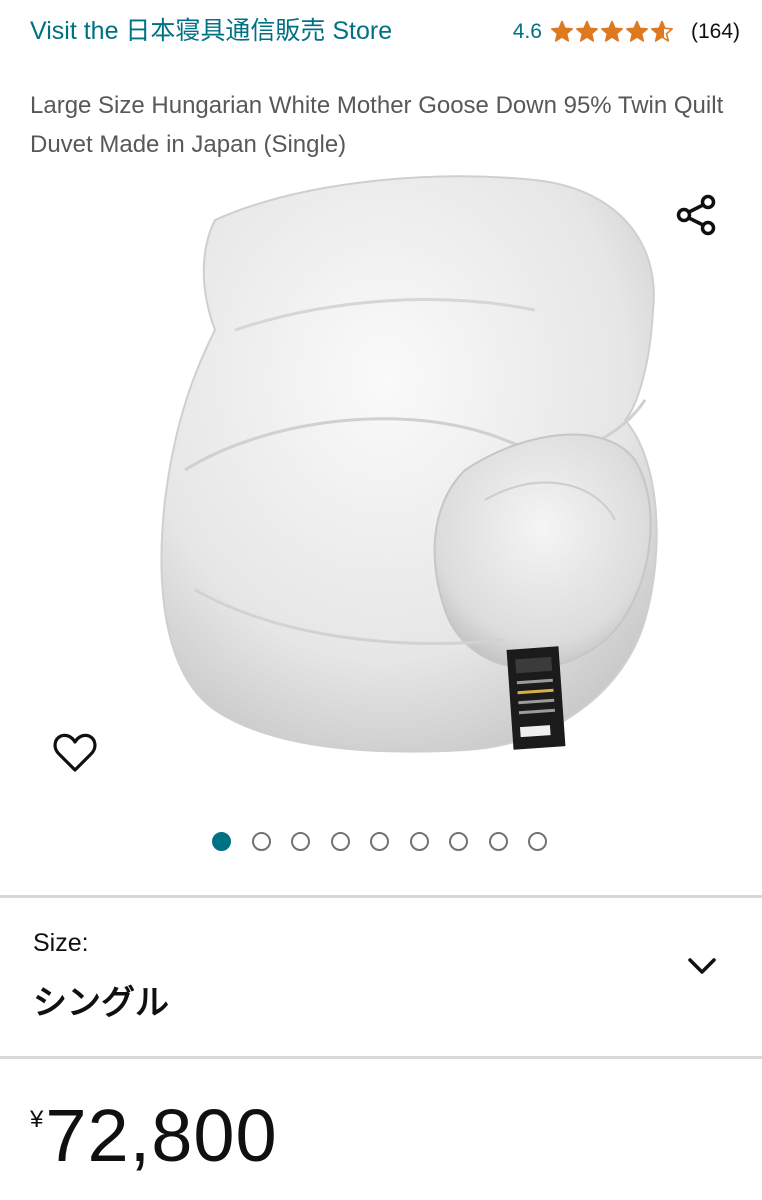 Image resolution: width=762 pixels, height=1200 pixels. What do you see at coordinates (161, 1135) in the screenshot?
I see `price-amount: 72,800` at bounding box center [161, 1135].